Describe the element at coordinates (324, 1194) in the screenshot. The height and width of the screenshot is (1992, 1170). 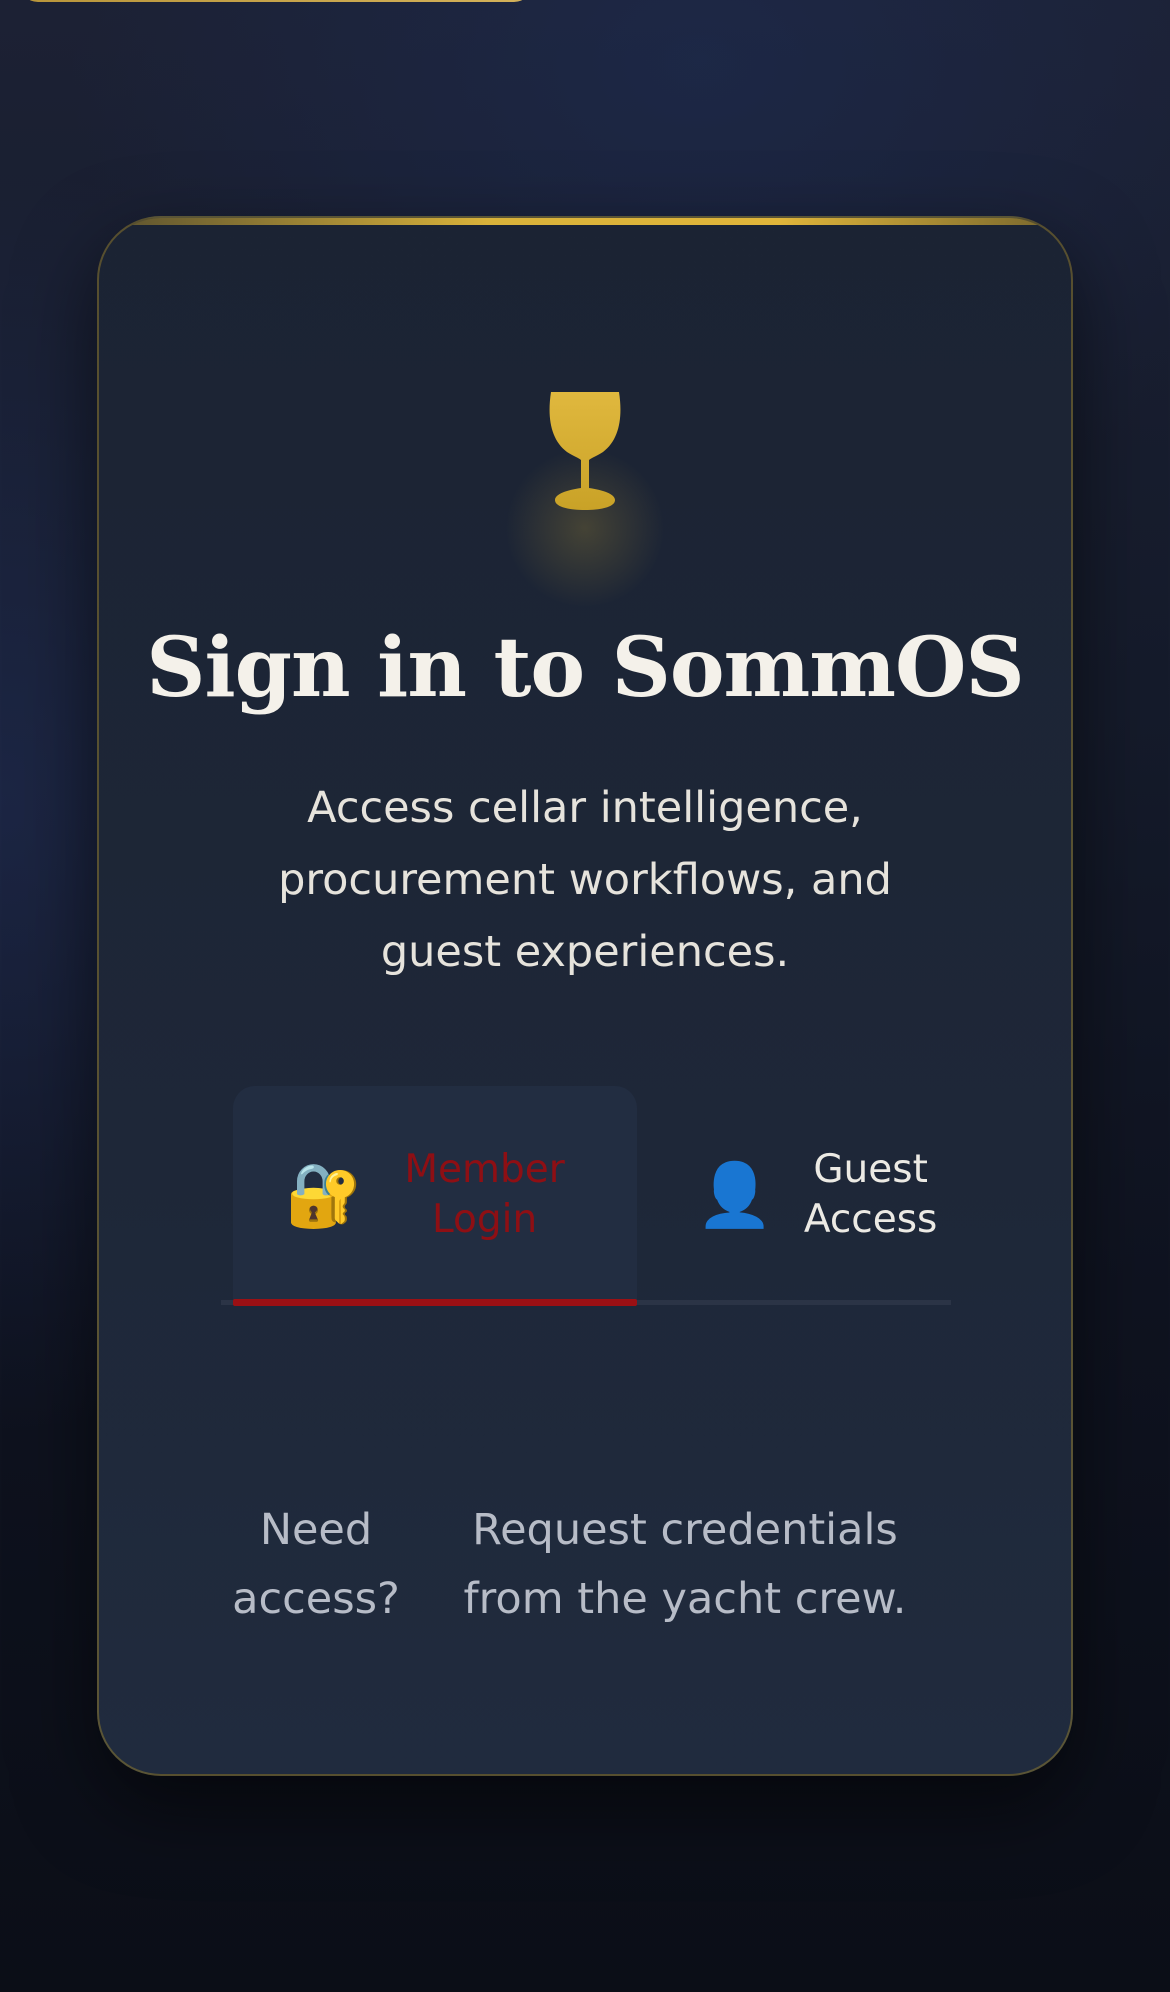
I see `lock-with-key-icon: 🔐` at that location.